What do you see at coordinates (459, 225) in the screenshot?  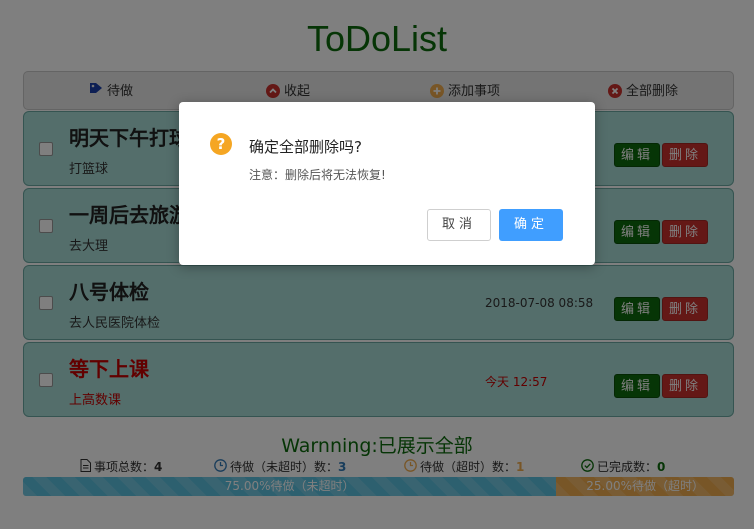 I see `cancel-button: 取消` at bounding box center [459, 225].